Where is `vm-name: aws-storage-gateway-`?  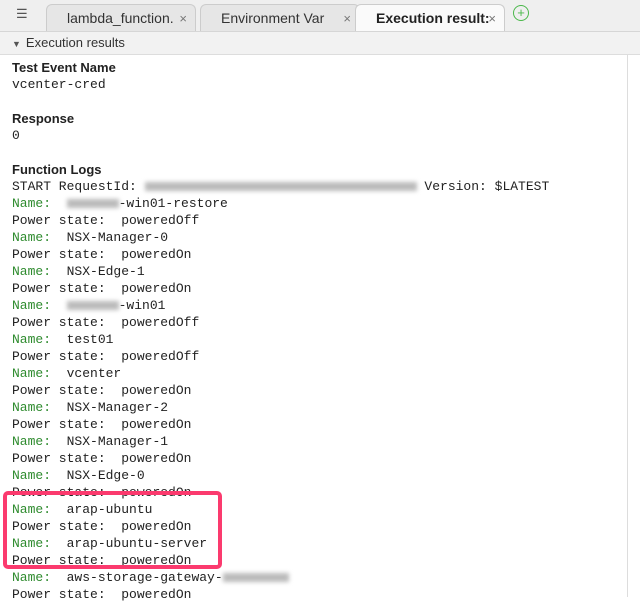
vm-name: aws-storage-gateway- is located at coordinates (144, 577).